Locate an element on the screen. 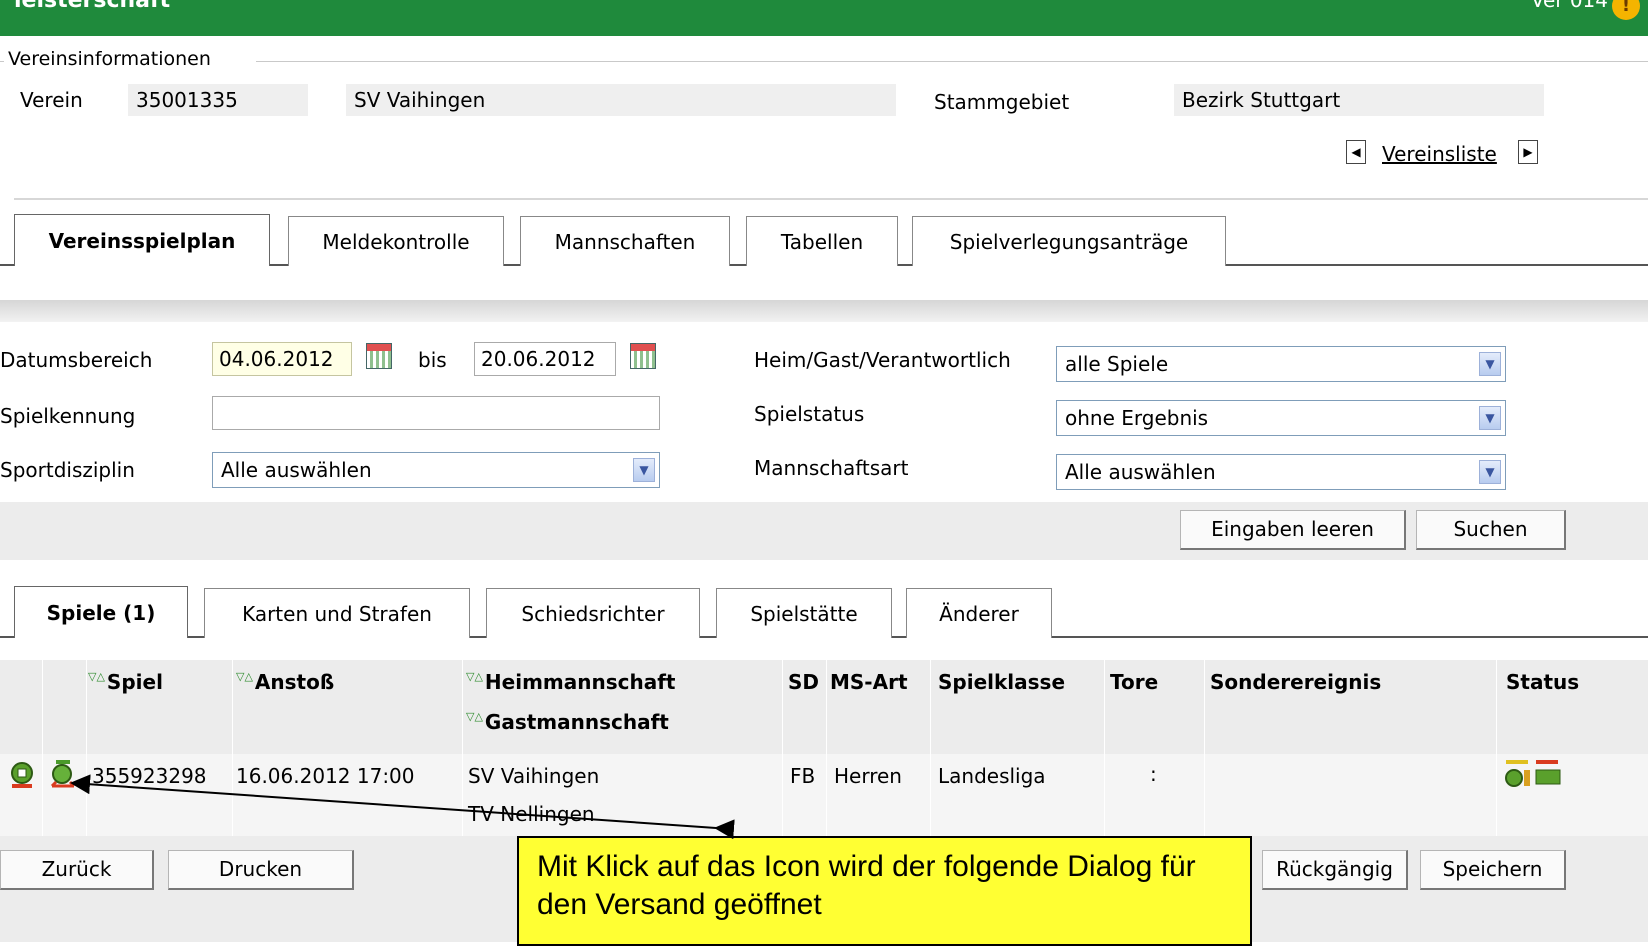 The width and height of the screenshot is (1648, 946). club-info-legend: Vereinsinformationen is located at coordinates (109, 59).